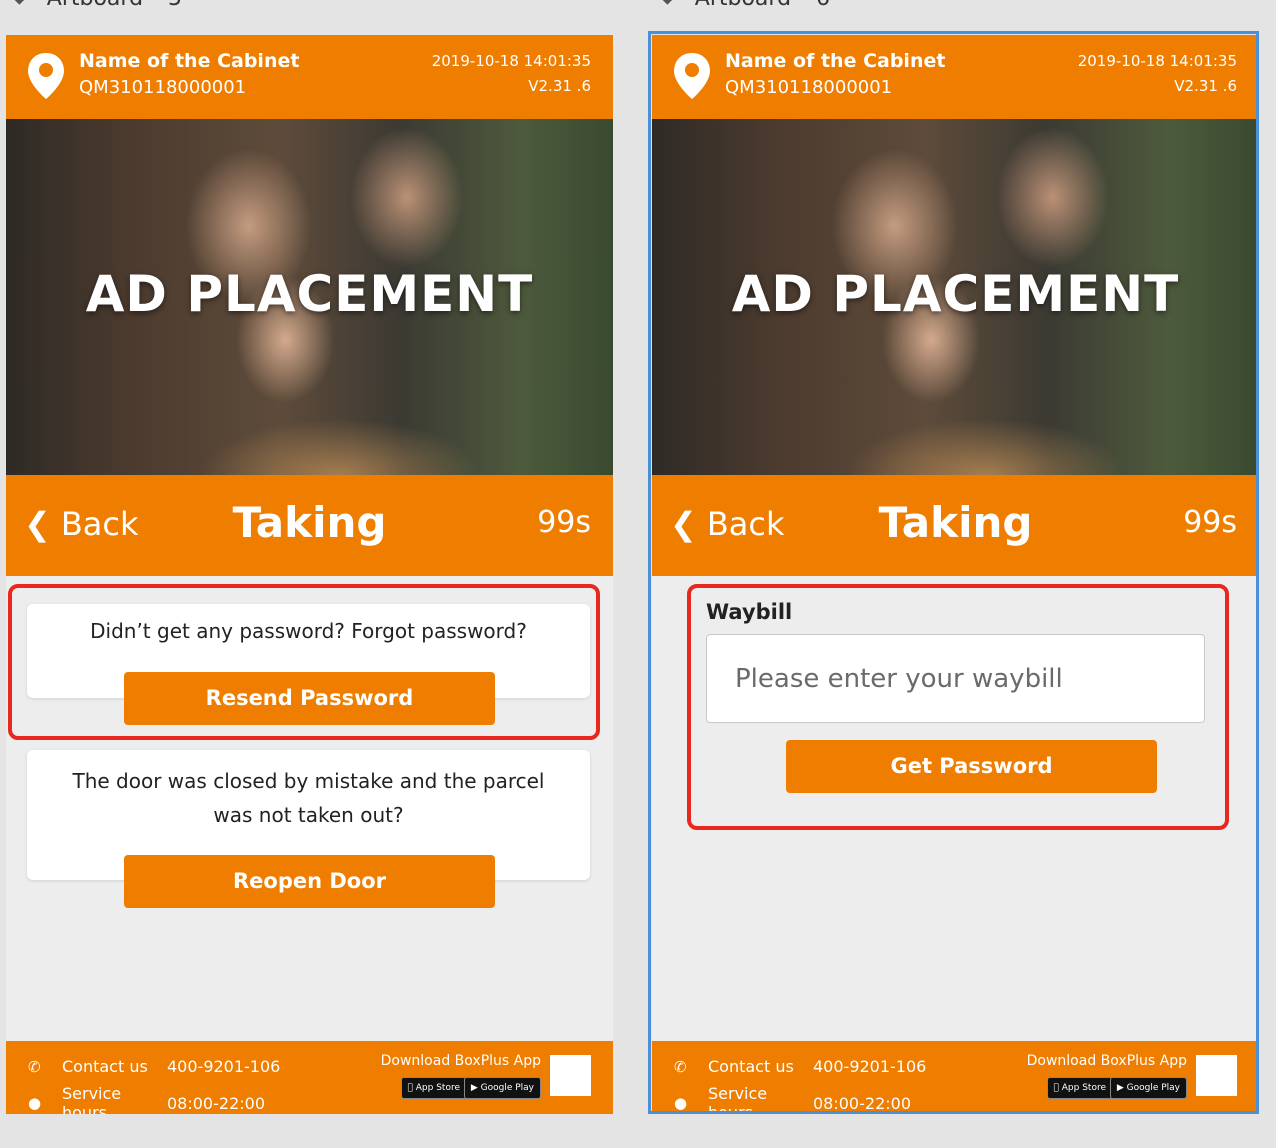 Image resolution: width=1276 pixels, height=1148 pixels. I want to click on reopen-door-text-line2: was not taken out?, so click(308, 815).